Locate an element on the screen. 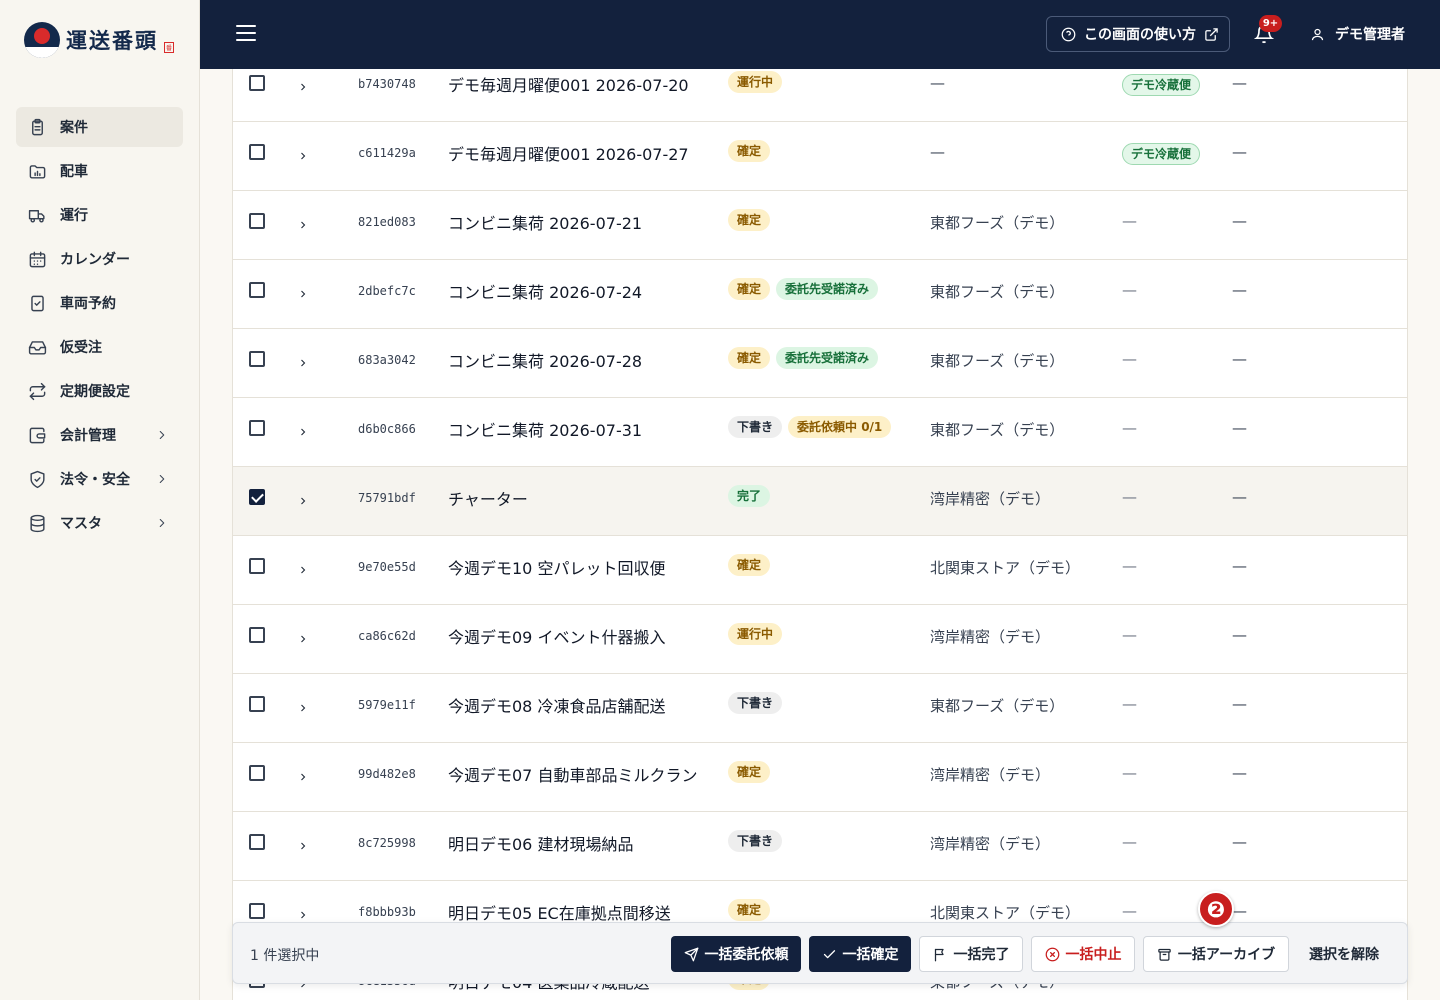  case-title: 今週デモ09 イベント什器搬入 is located at coordinates (556, 636).